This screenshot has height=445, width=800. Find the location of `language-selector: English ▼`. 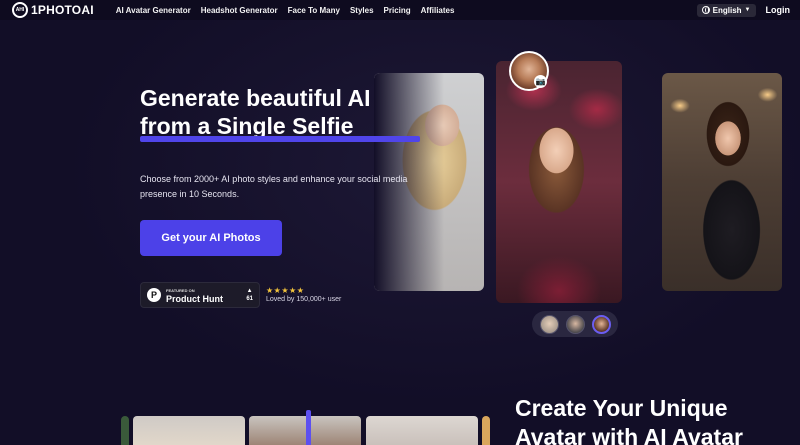

language-selector: English ▼ is located at coordinates (726, 10).